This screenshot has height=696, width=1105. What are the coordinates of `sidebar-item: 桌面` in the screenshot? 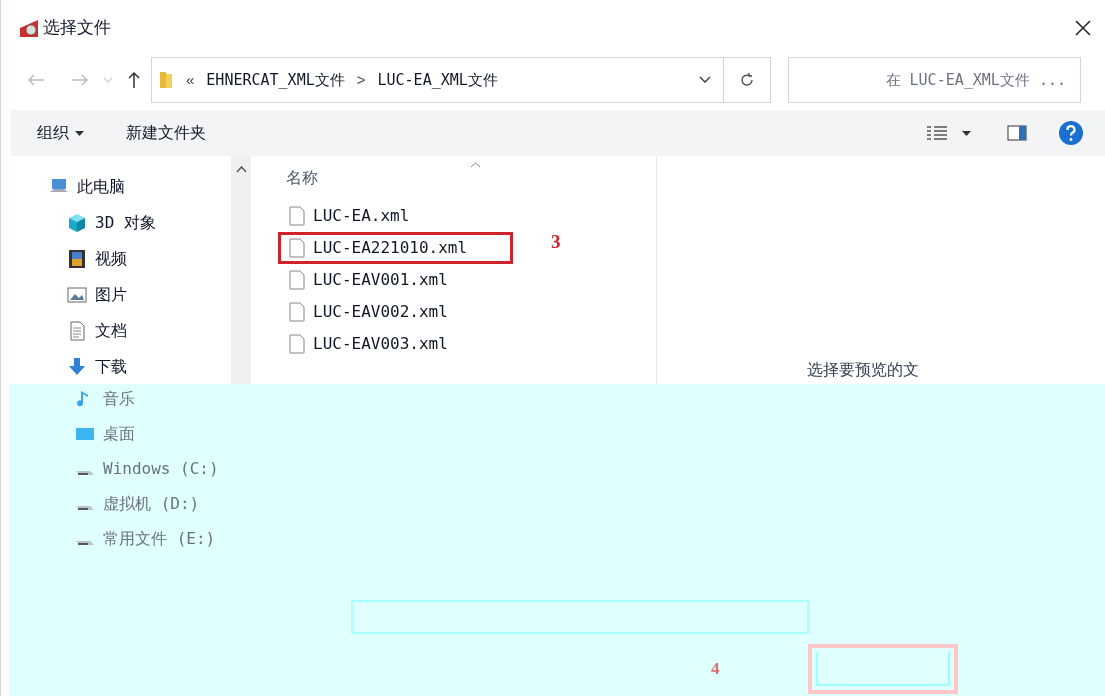 It's located at (119, 433).